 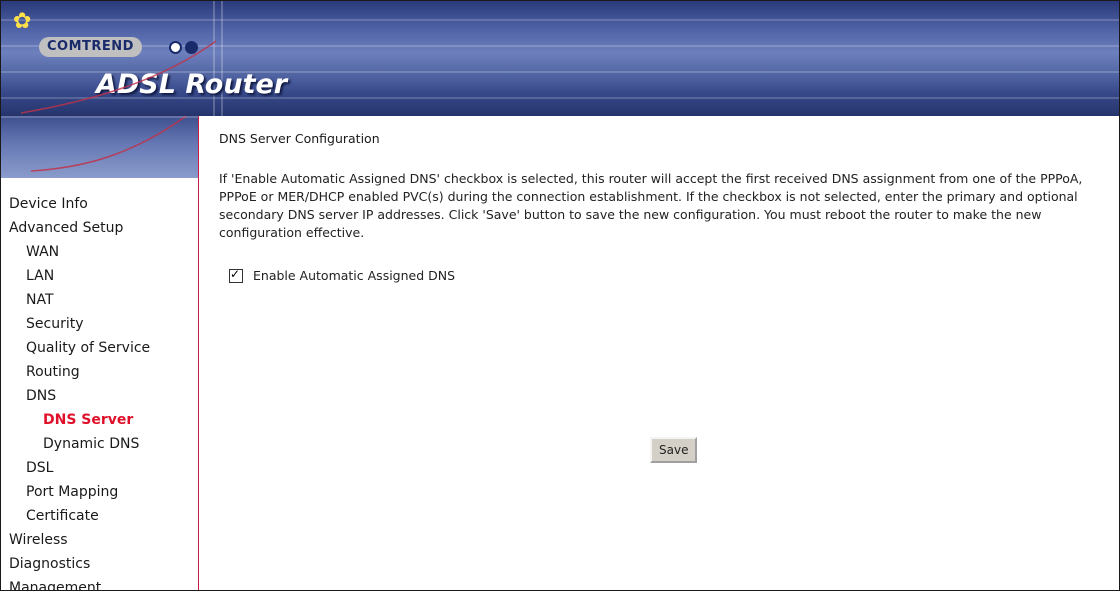 What do you see at coordinates (79, 228) in the screenshot?
I see `sidebar-item-advanced-setup: Advanced Setup` at bounding box center [79, 228].